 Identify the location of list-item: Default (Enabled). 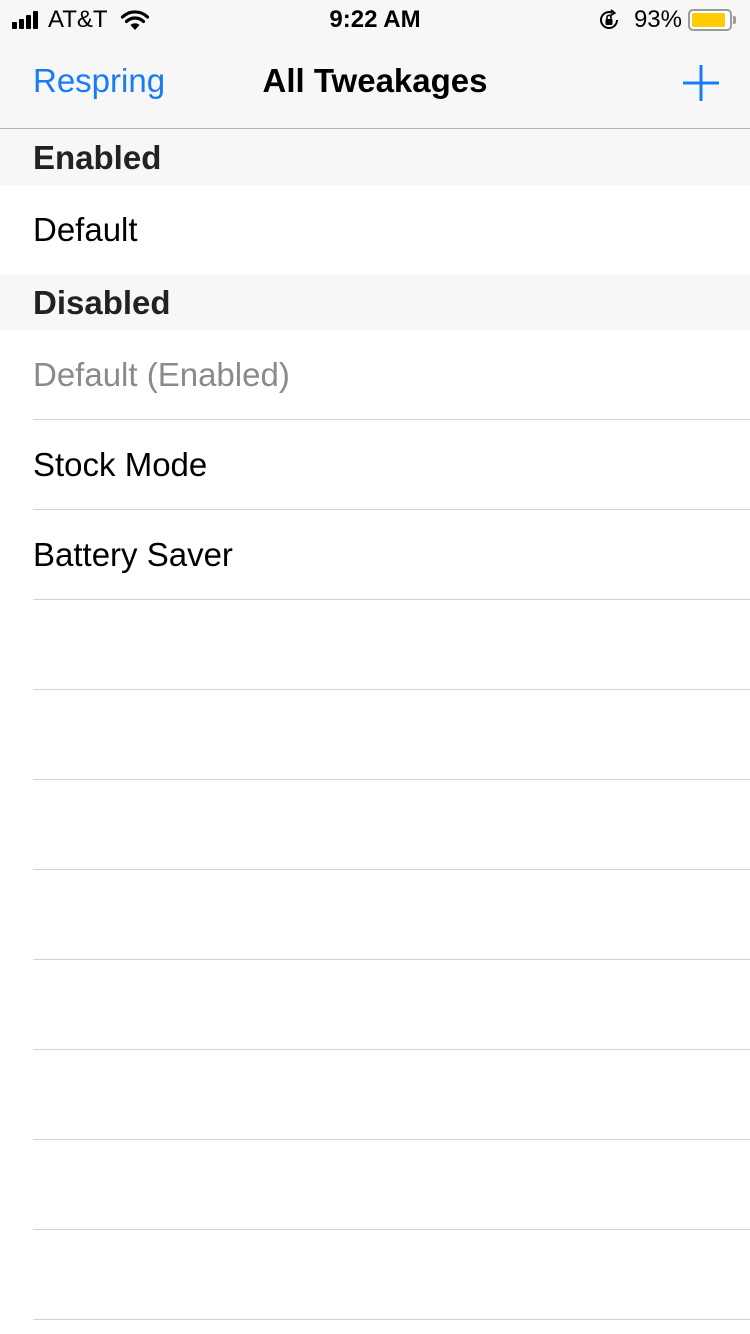
(375, 375).